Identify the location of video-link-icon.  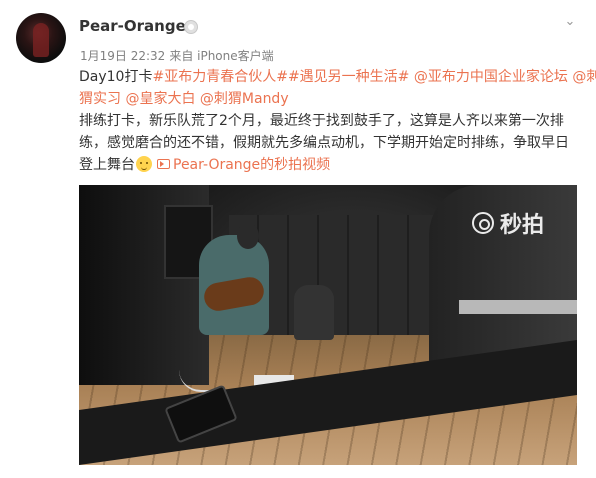
(163, 164).